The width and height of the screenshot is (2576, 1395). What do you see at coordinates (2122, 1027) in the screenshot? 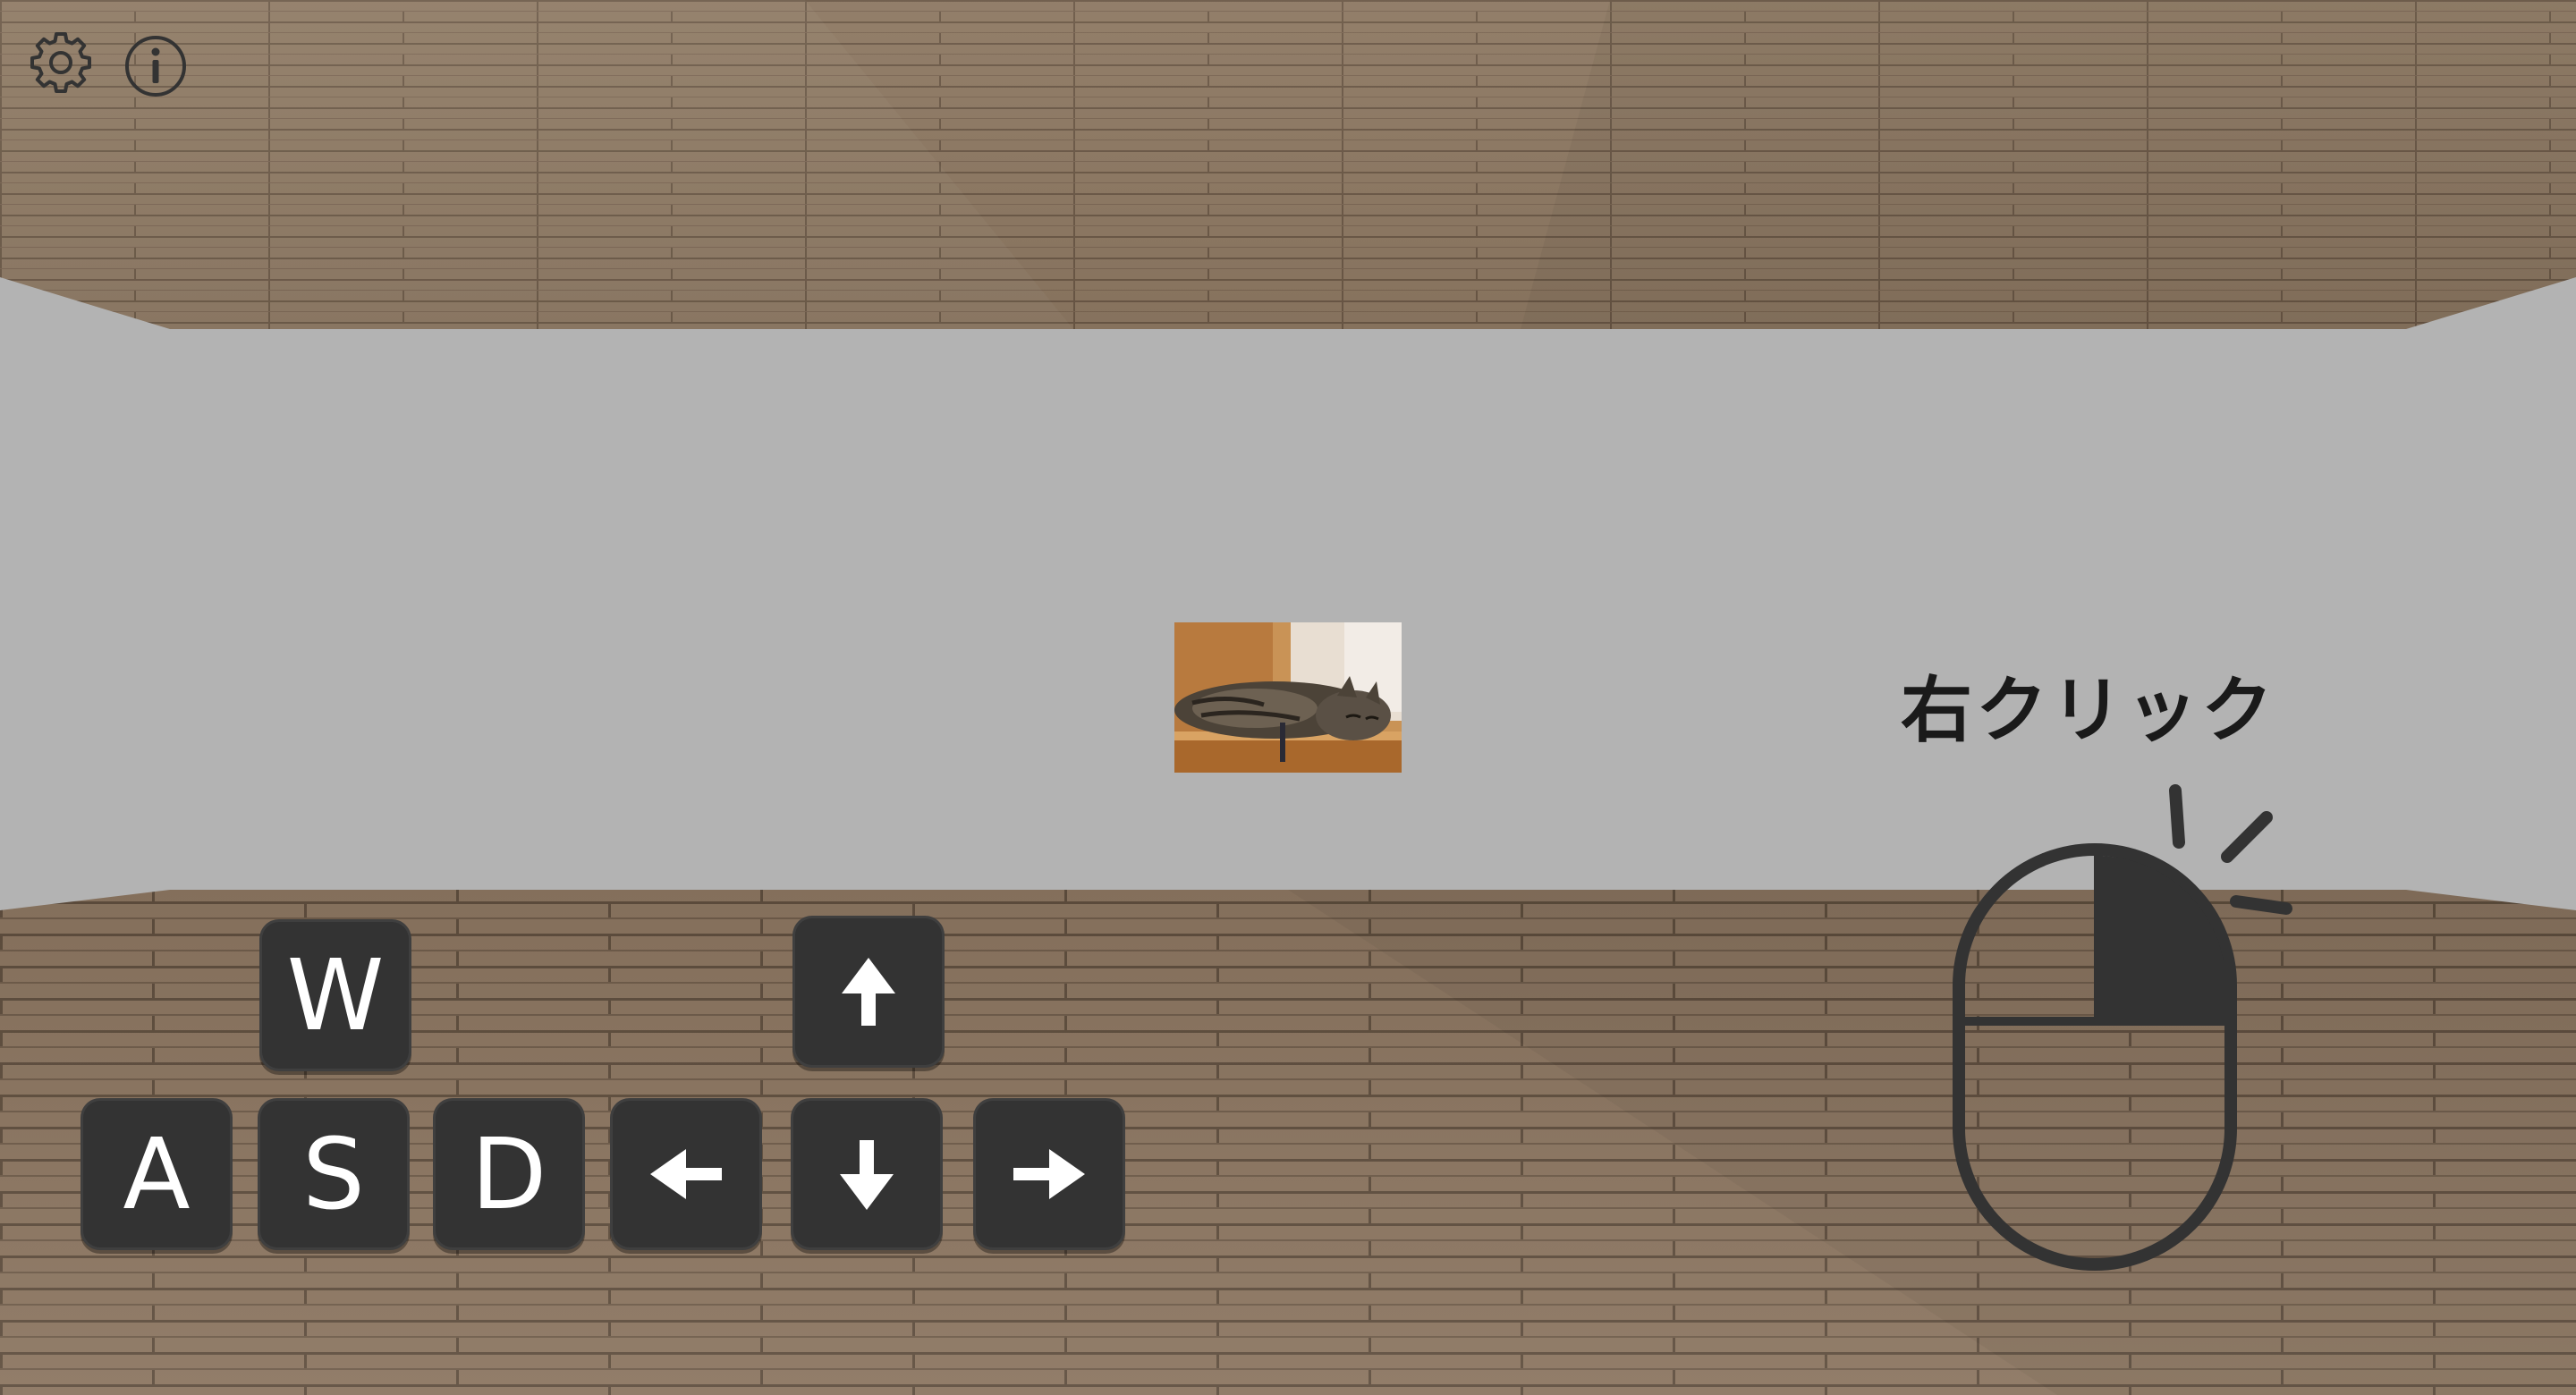
I see `mouse-right-click-icon` at bounding box center [2122, 1027].